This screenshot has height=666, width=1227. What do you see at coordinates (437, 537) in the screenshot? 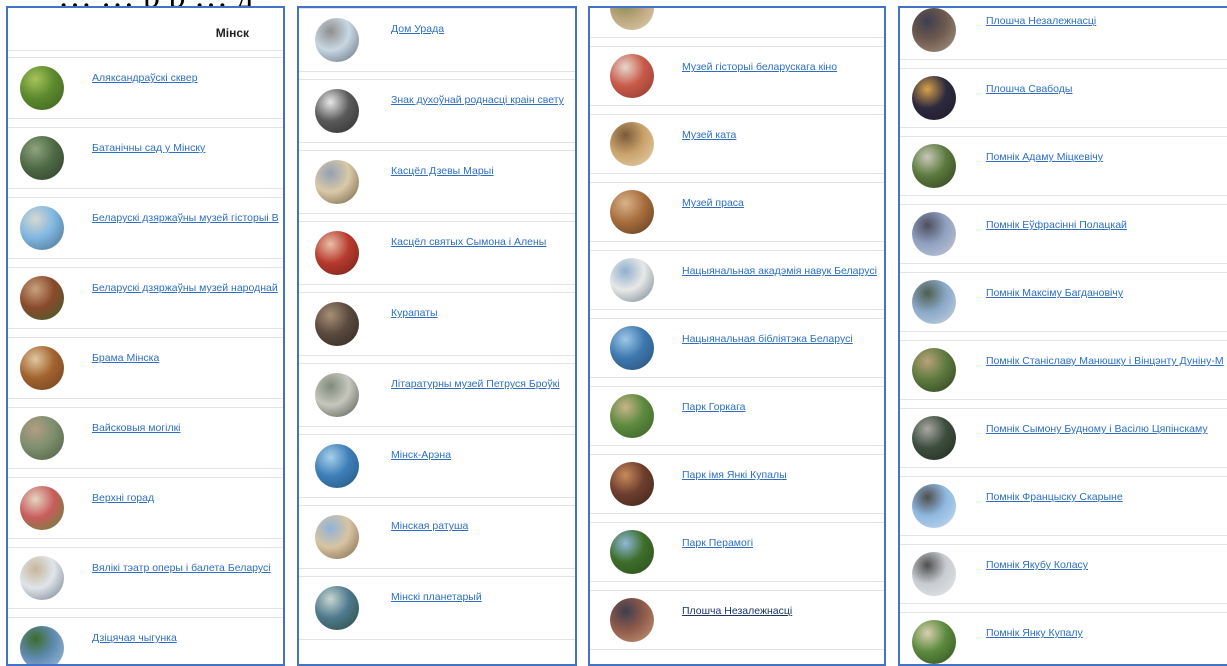
I see `list-item: Мінская ратуша` at bounding box center [437, 537].